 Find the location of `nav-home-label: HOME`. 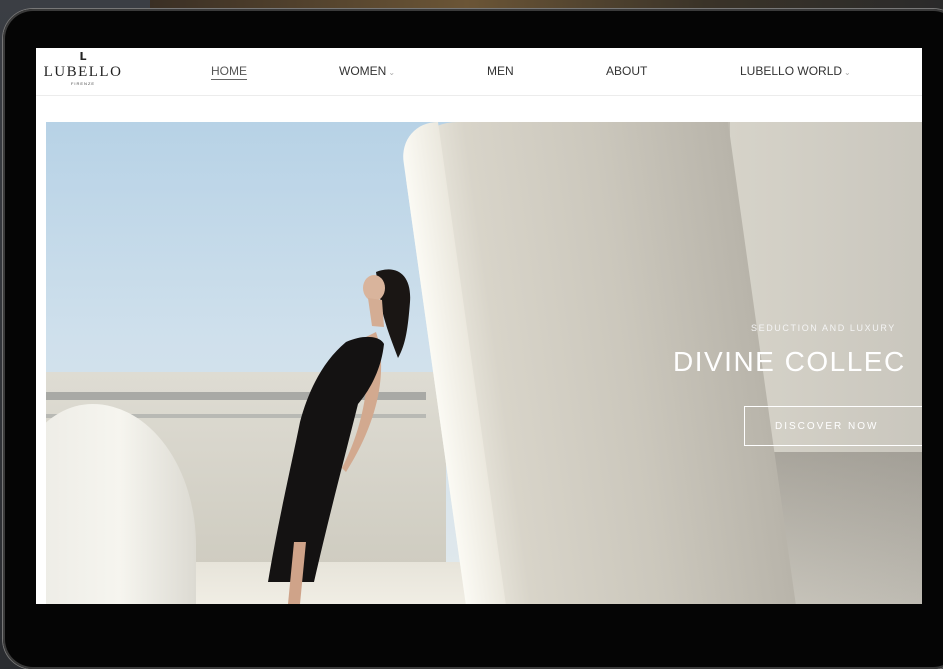

nav-home-label: HOME is located at coordinates (229, 71).